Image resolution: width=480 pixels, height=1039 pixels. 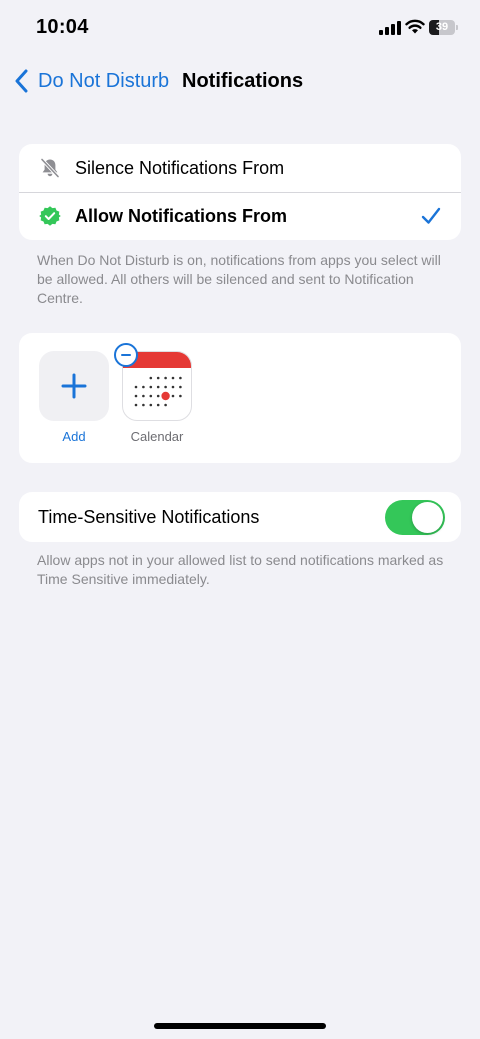 I want to click on remove-app-button, so click(x=126, y=355).